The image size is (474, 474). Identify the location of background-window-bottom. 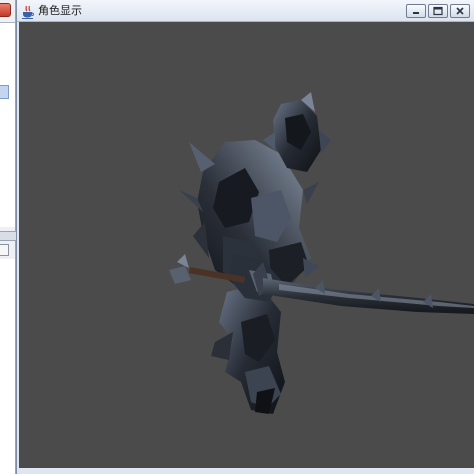
(8, 357).